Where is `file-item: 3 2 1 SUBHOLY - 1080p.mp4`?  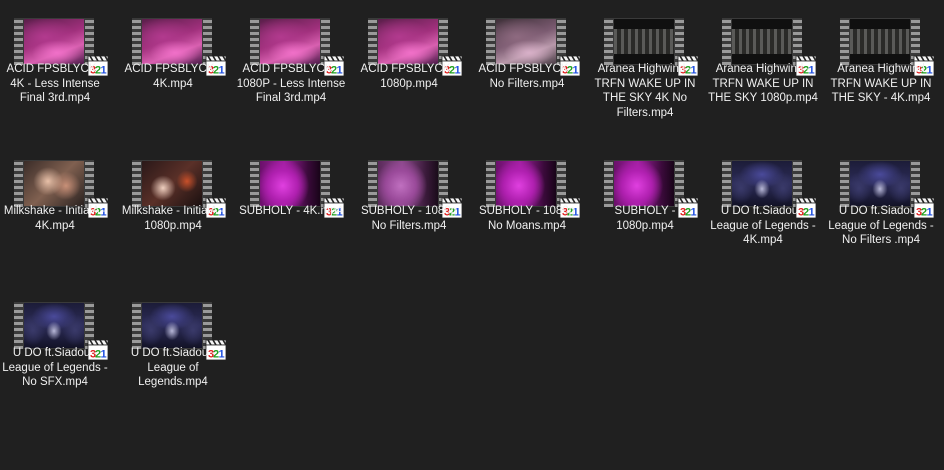 file-item: 3 2 1 SUBHOLY - 1080p.mp4 is located at coordinates (645, 212).